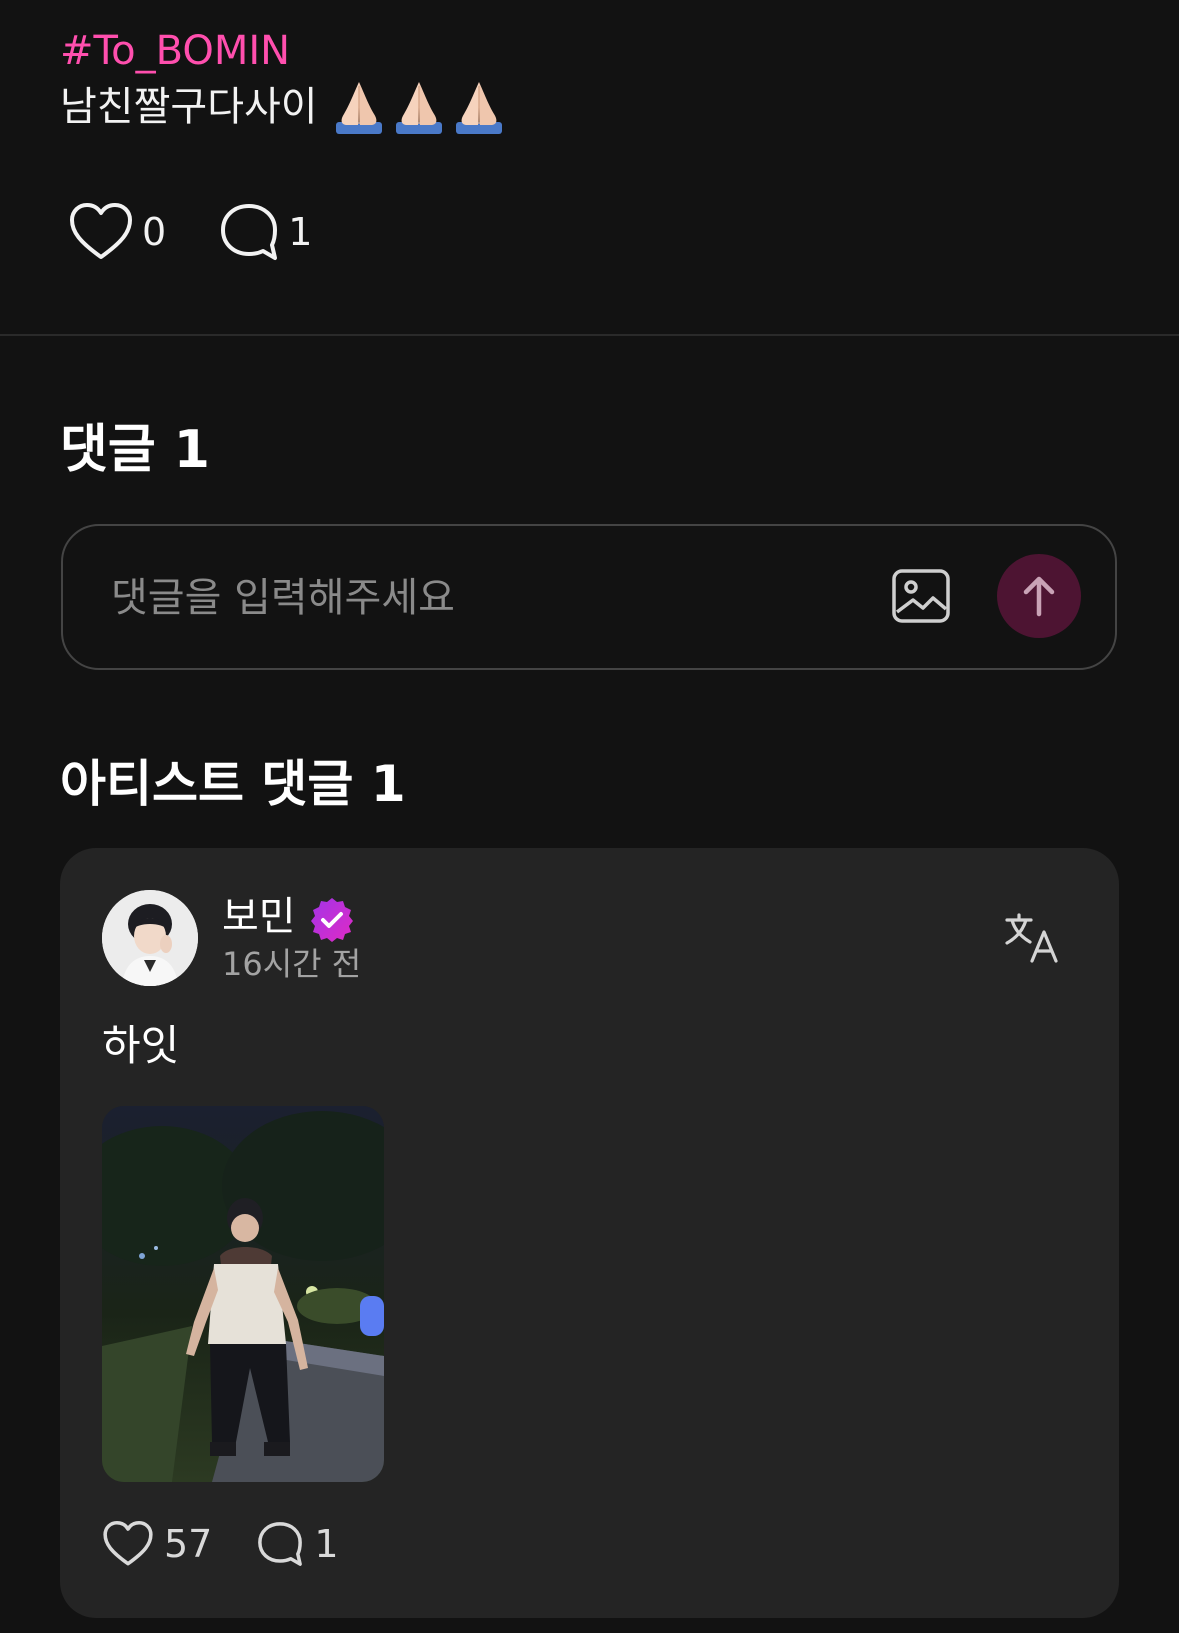  What do you see at coordinates (332, 920) in the screenshot?
I see `verified-badge-icon` at bounding box center [332, 920].